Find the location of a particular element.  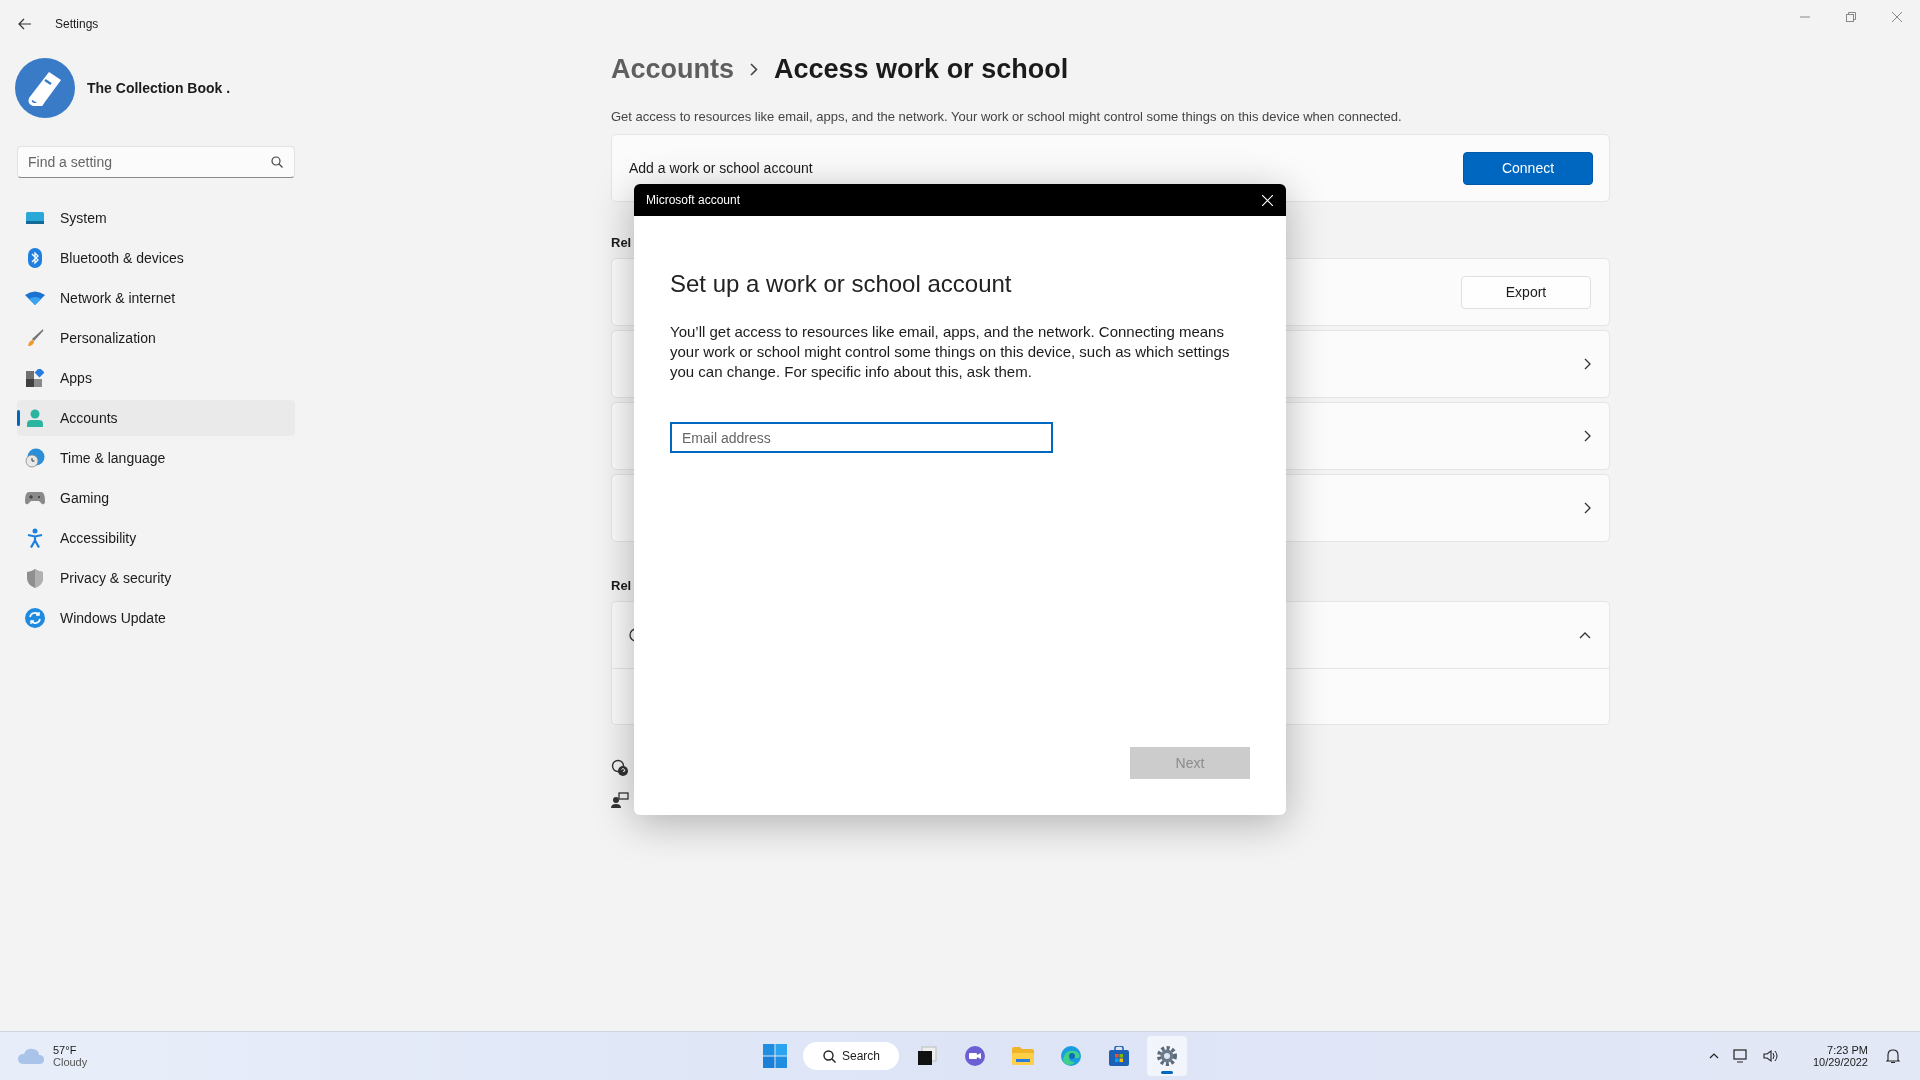

export-button: Export is located at coordinates (1526, 292).